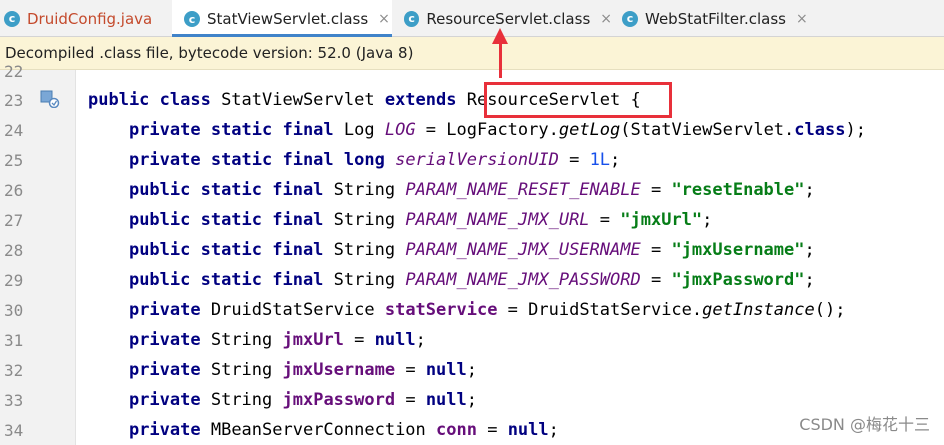 This screenshot has height=445, width=944. Describe the element at coordinates (14, 71) in the screenshot. I see `line-number: 22` at that location.